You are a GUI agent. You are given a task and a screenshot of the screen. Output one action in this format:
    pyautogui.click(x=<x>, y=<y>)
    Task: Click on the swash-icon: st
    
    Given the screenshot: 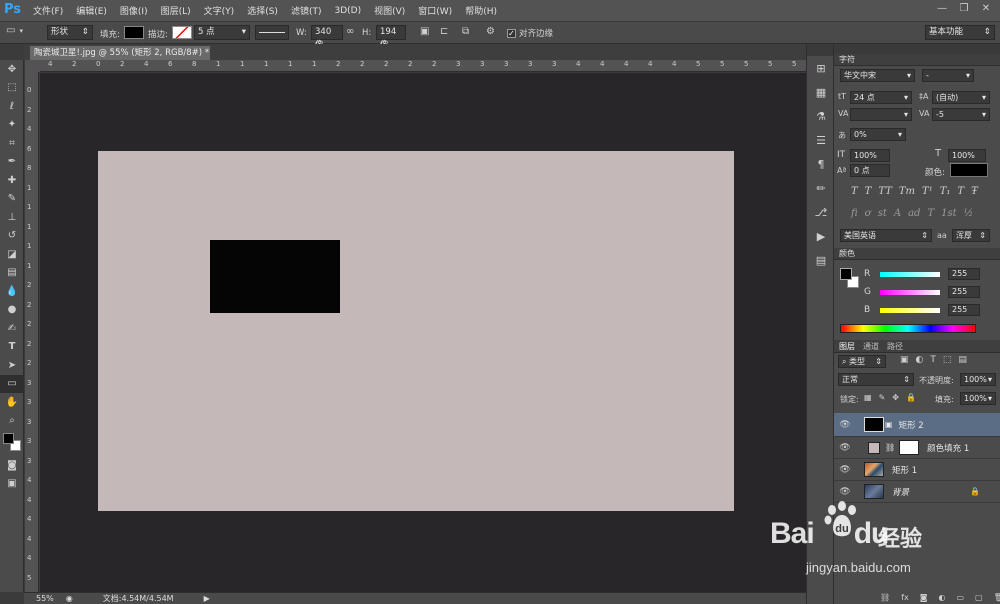 What is the action you would take?
    pyautogui.click(x=882, y=213)
    